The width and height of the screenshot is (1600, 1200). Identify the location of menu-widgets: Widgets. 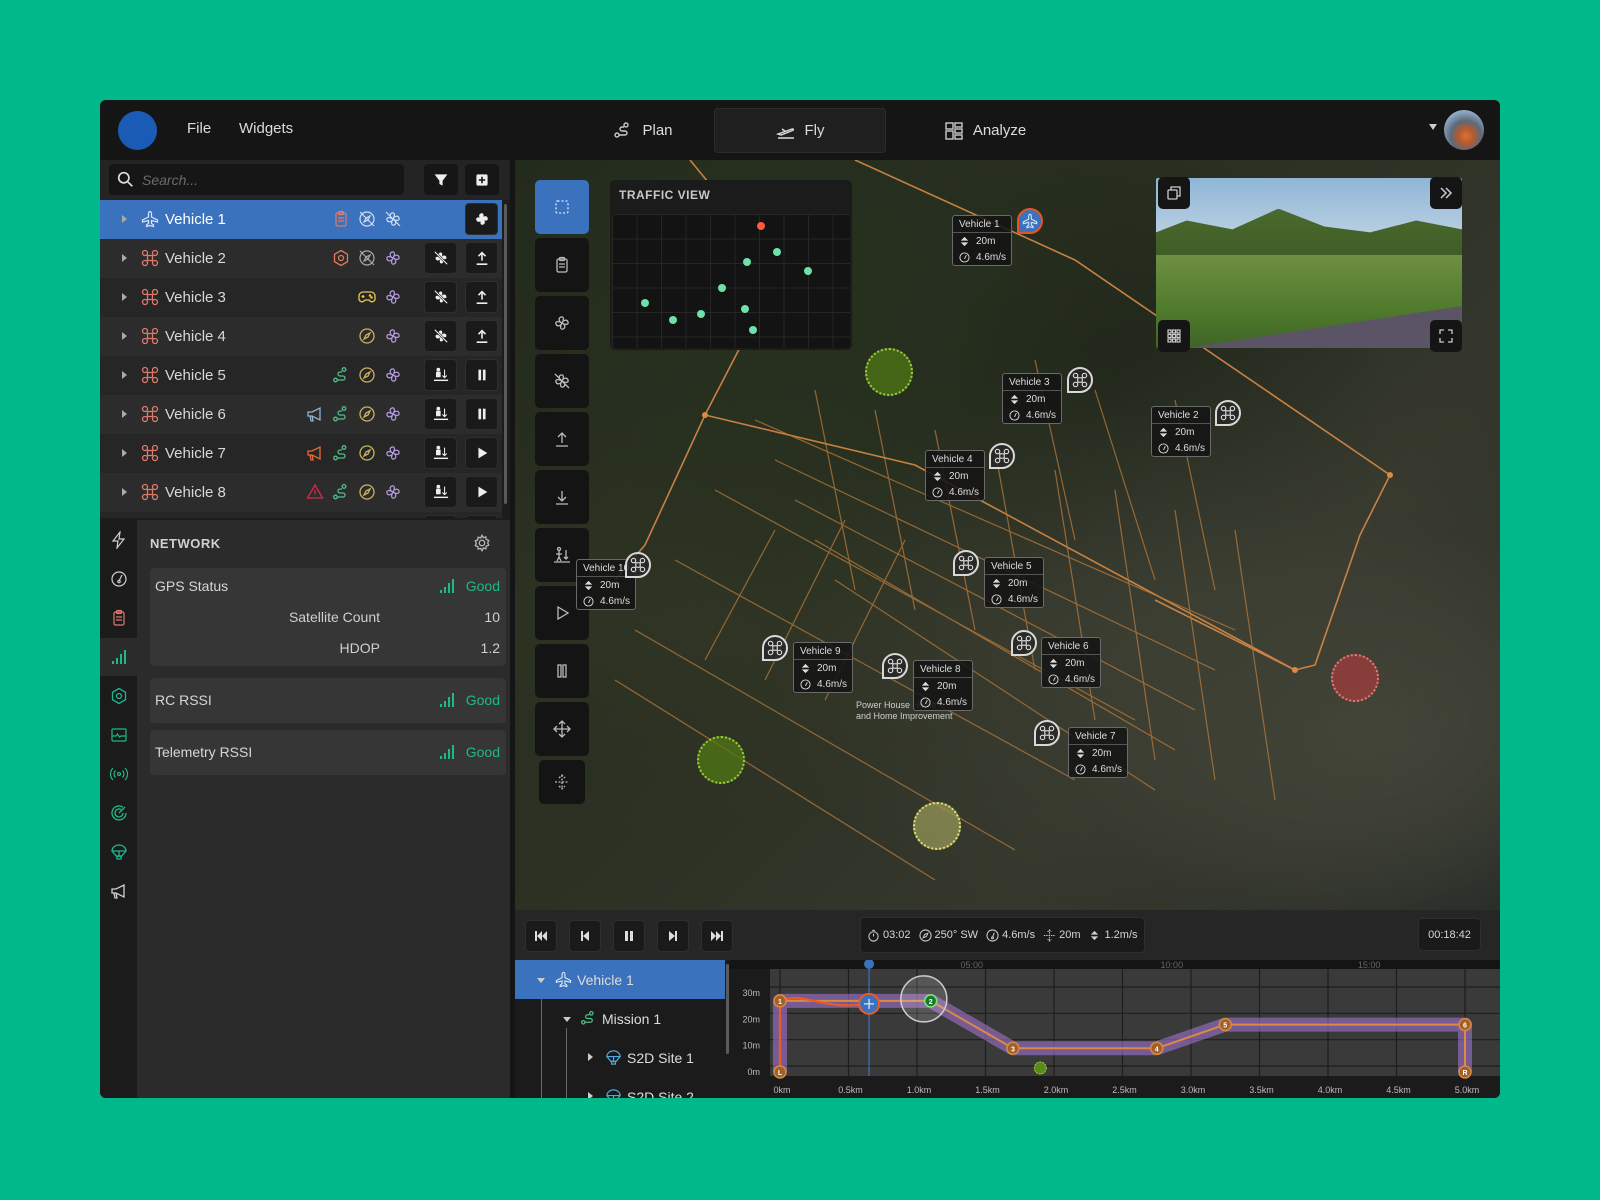
(266, 128).